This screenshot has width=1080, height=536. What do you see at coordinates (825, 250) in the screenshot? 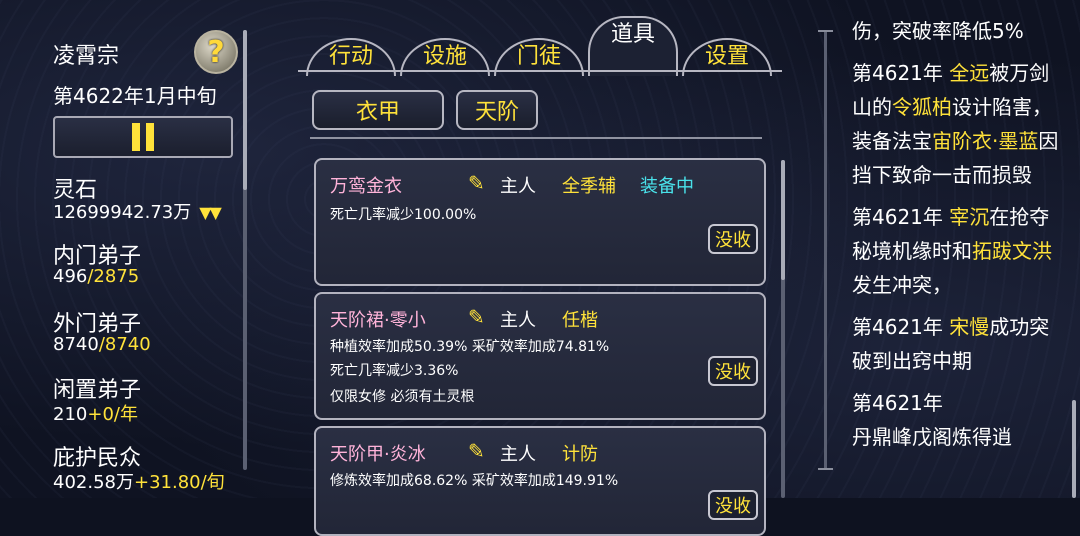
I see `log-divider` at bounding box center [825, 250].